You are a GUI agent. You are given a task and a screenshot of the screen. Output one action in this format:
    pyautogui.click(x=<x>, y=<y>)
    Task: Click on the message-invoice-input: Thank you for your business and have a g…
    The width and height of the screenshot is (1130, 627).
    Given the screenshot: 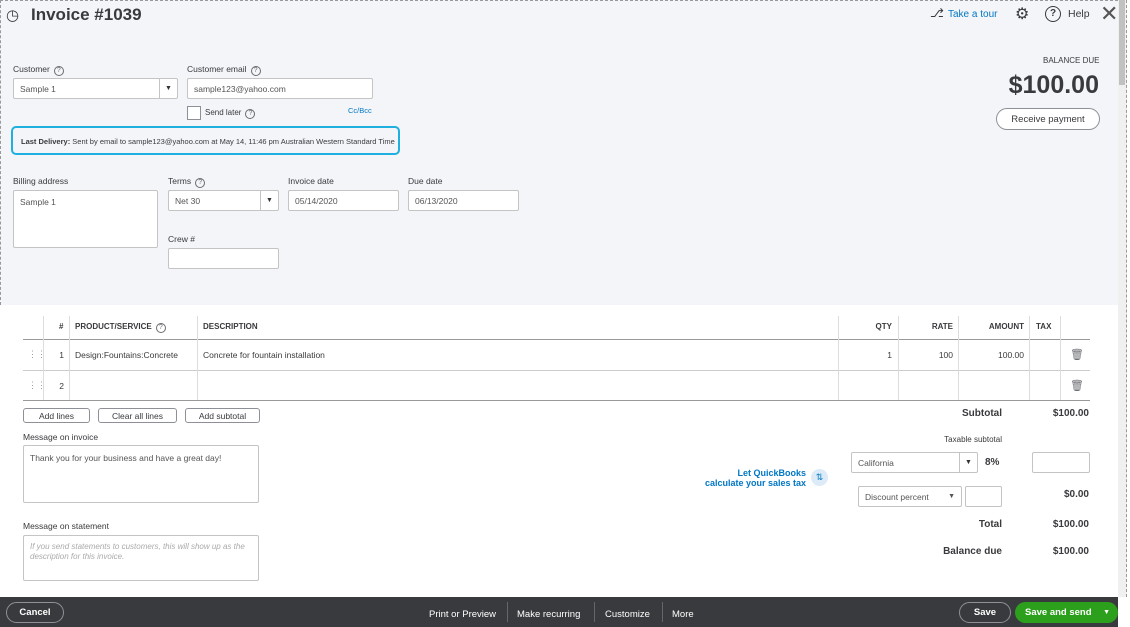 What is the action you would take?
    pyautogui.click(x=141, y=474)
    